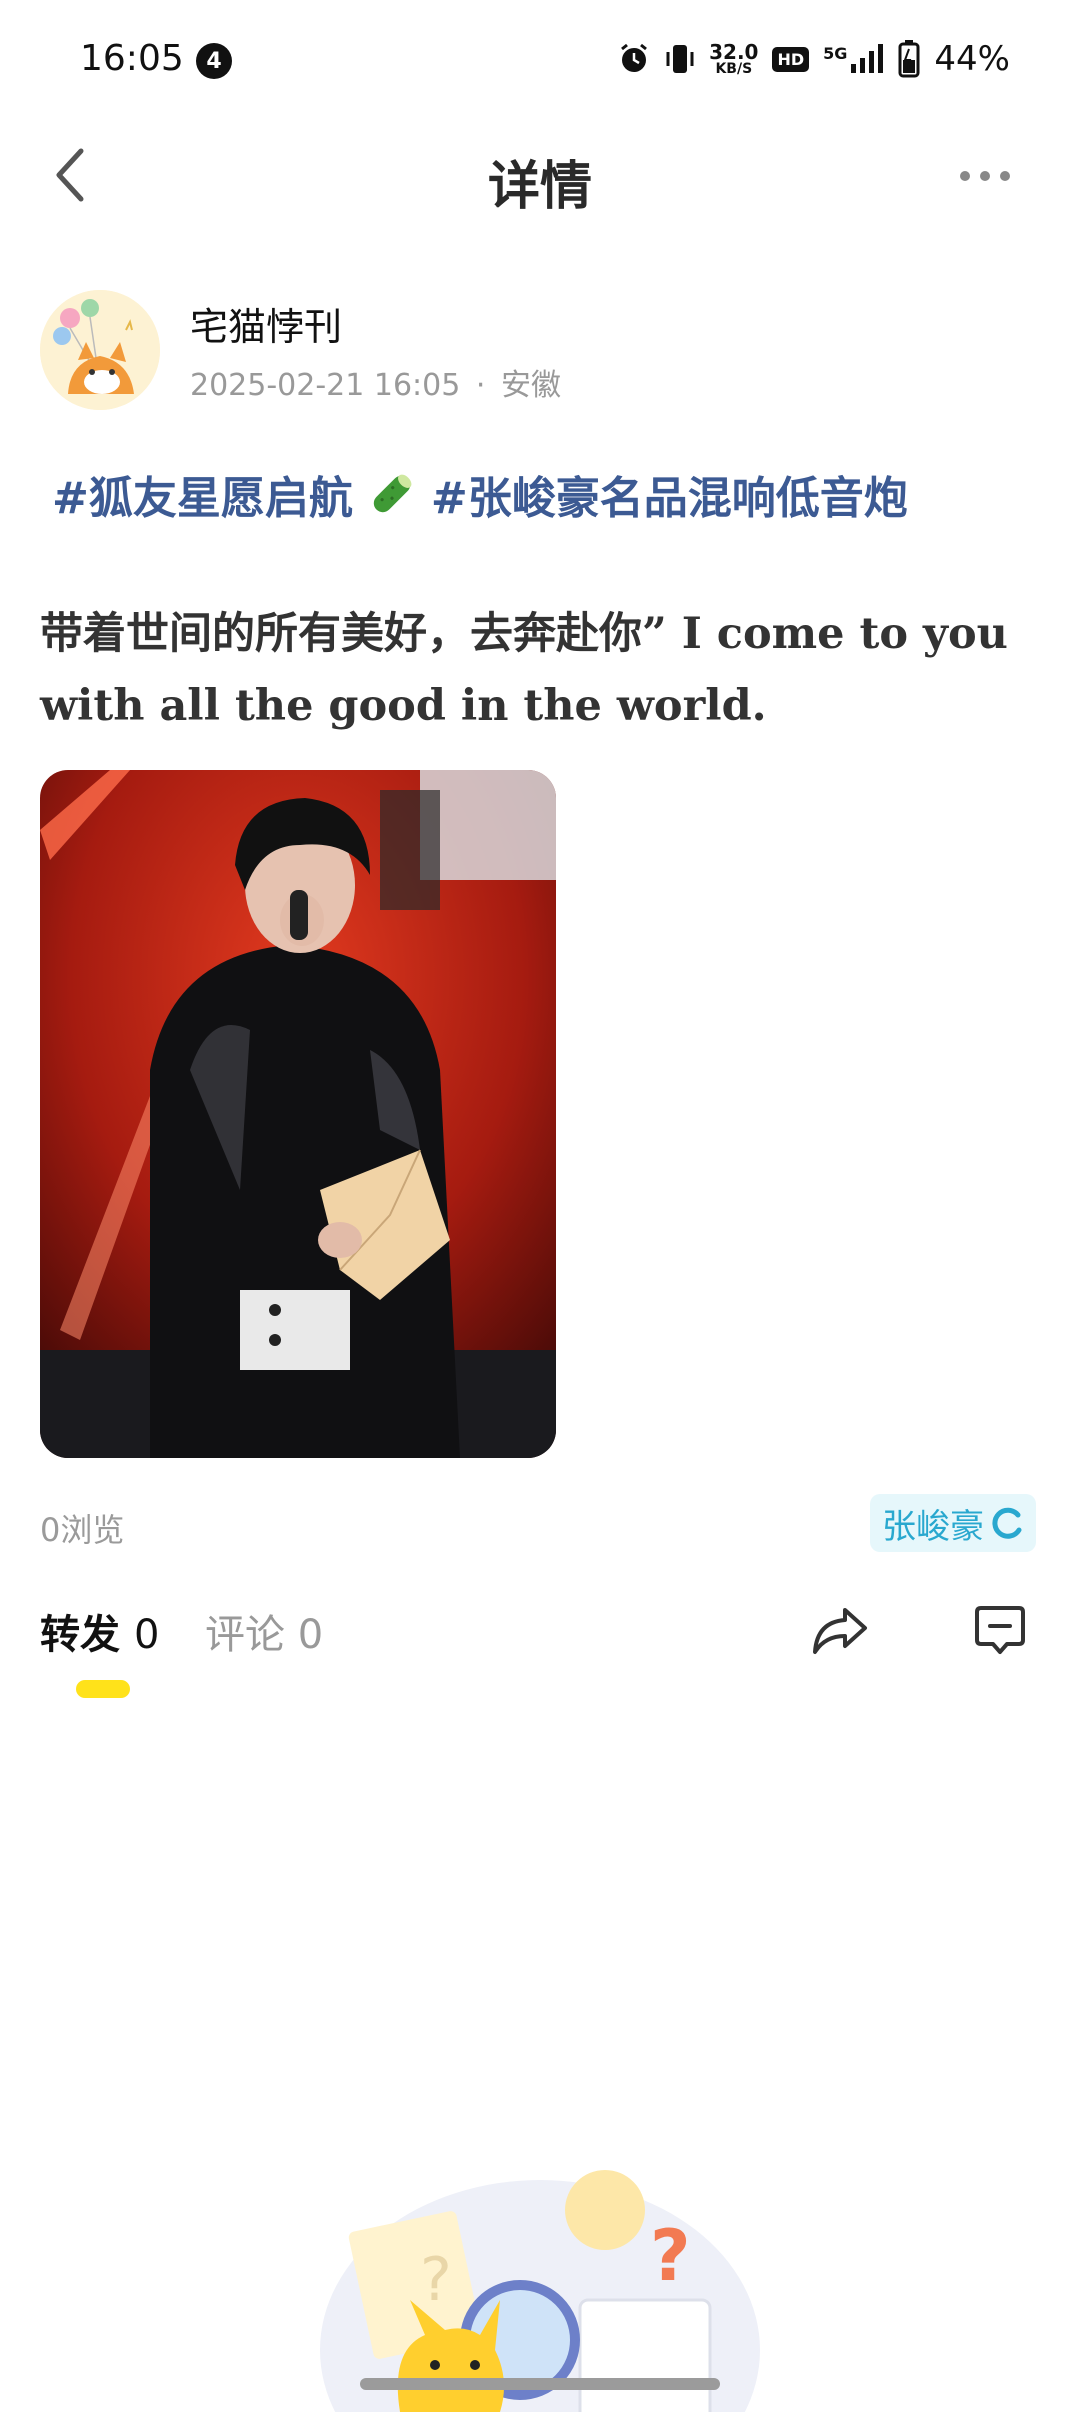 The height and width of the screenshot is (2412, 1080). I want to click on comment-bubble-icon, so click(1000, 1630).